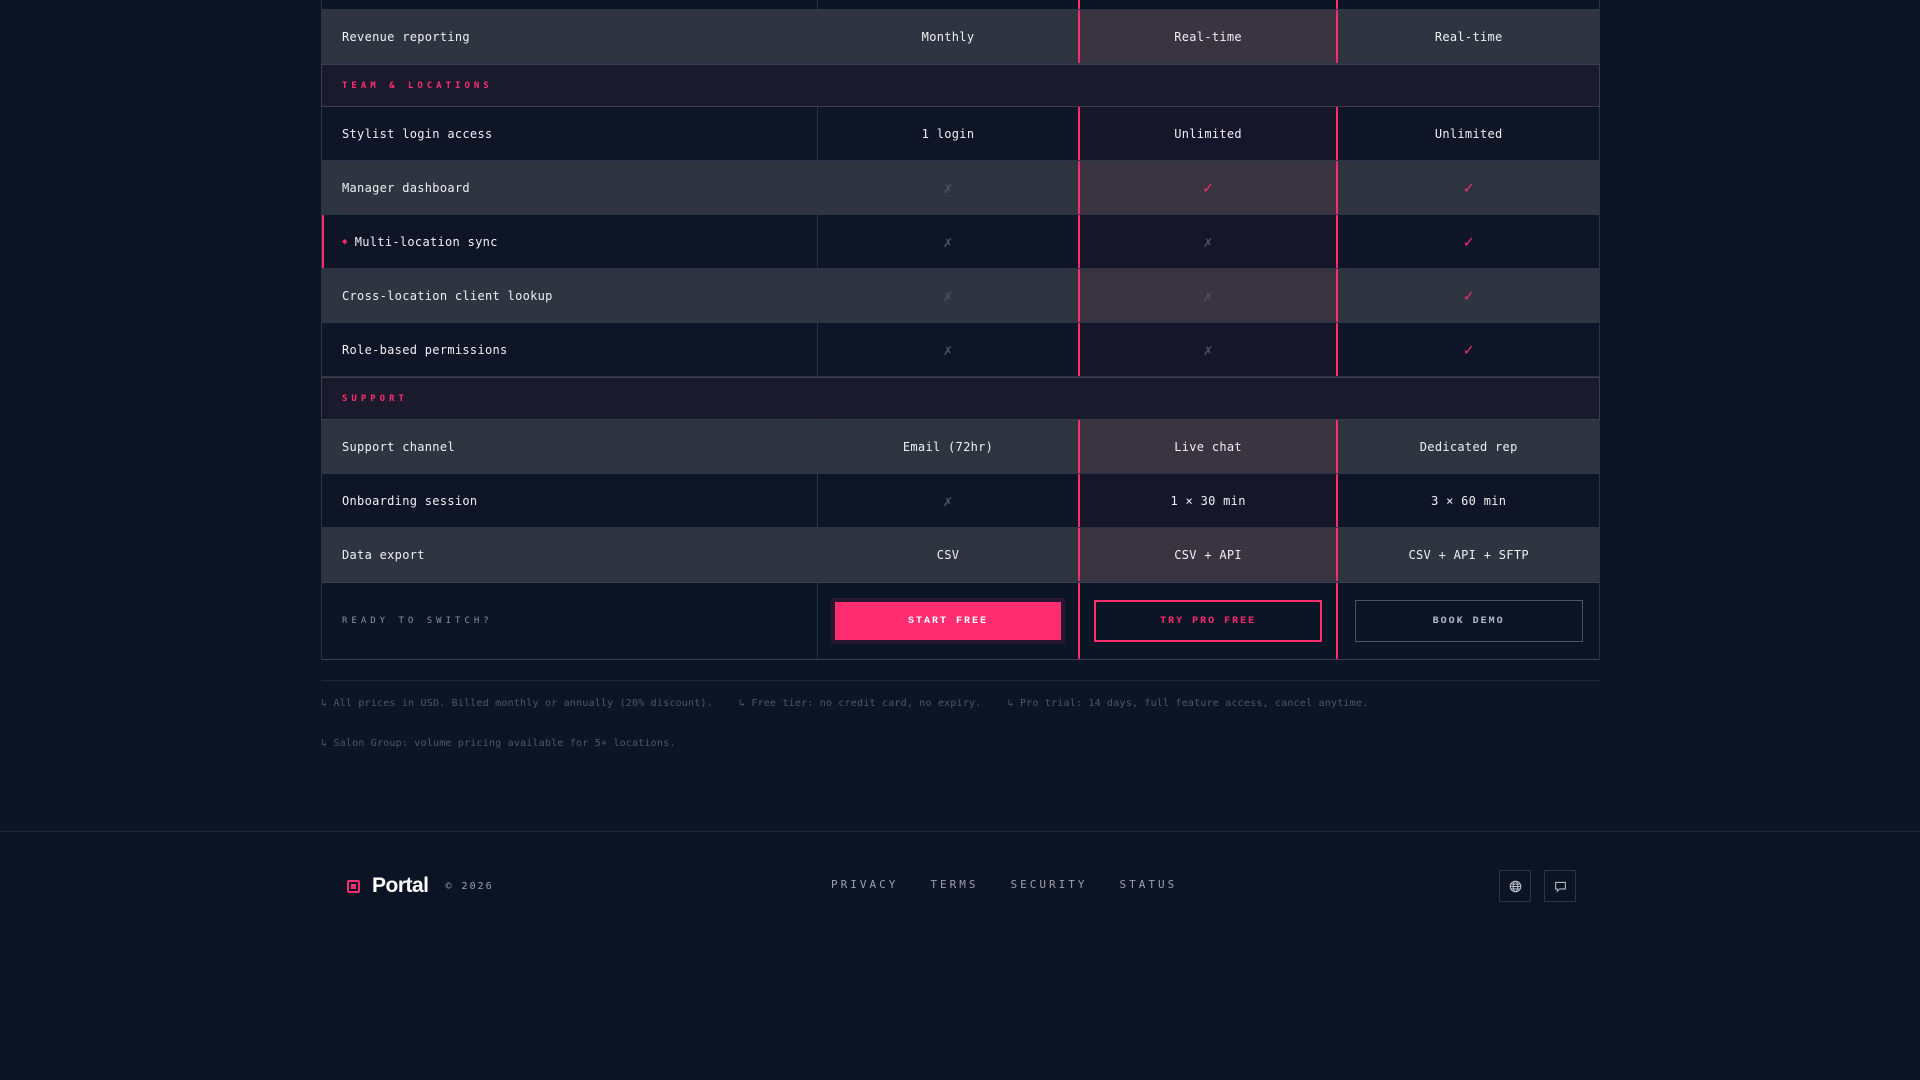 The height and width of the screenshot is (1080, 1920). I want to click on note: ↳ Free tier: no credit card, no expiry., so click(860, 703).